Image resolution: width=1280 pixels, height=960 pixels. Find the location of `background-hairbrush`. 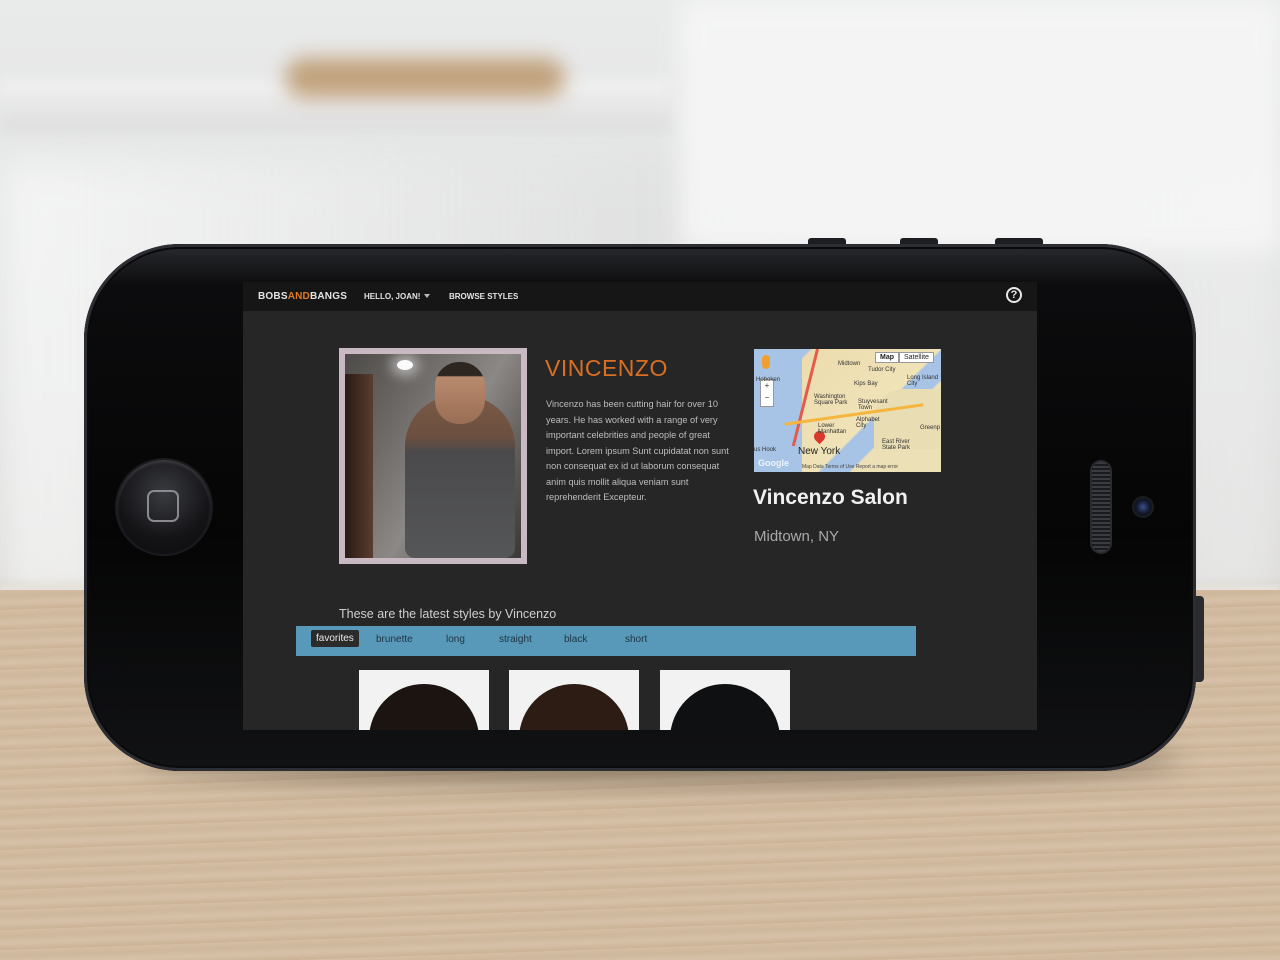

background-hairbrush is located at coordinates (425, 78).